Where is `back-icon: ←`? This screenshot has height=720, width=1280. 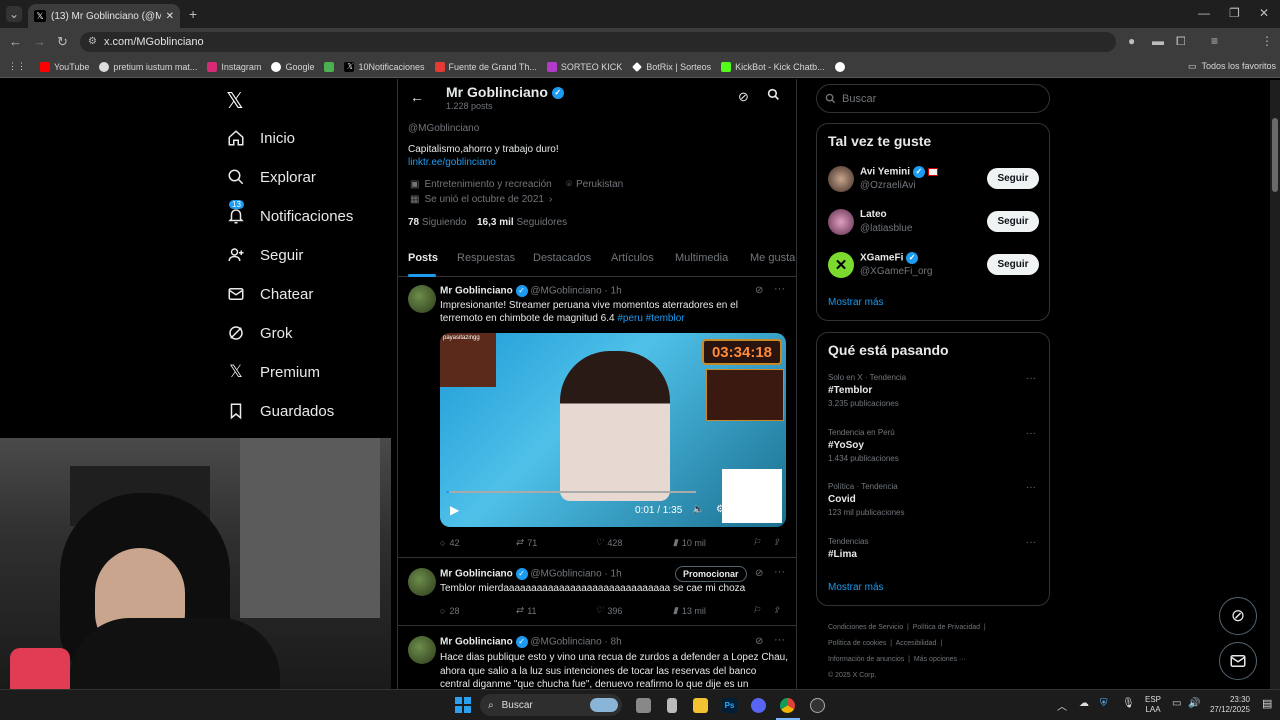
back-icon: ← is located at coordinates (15, 41).